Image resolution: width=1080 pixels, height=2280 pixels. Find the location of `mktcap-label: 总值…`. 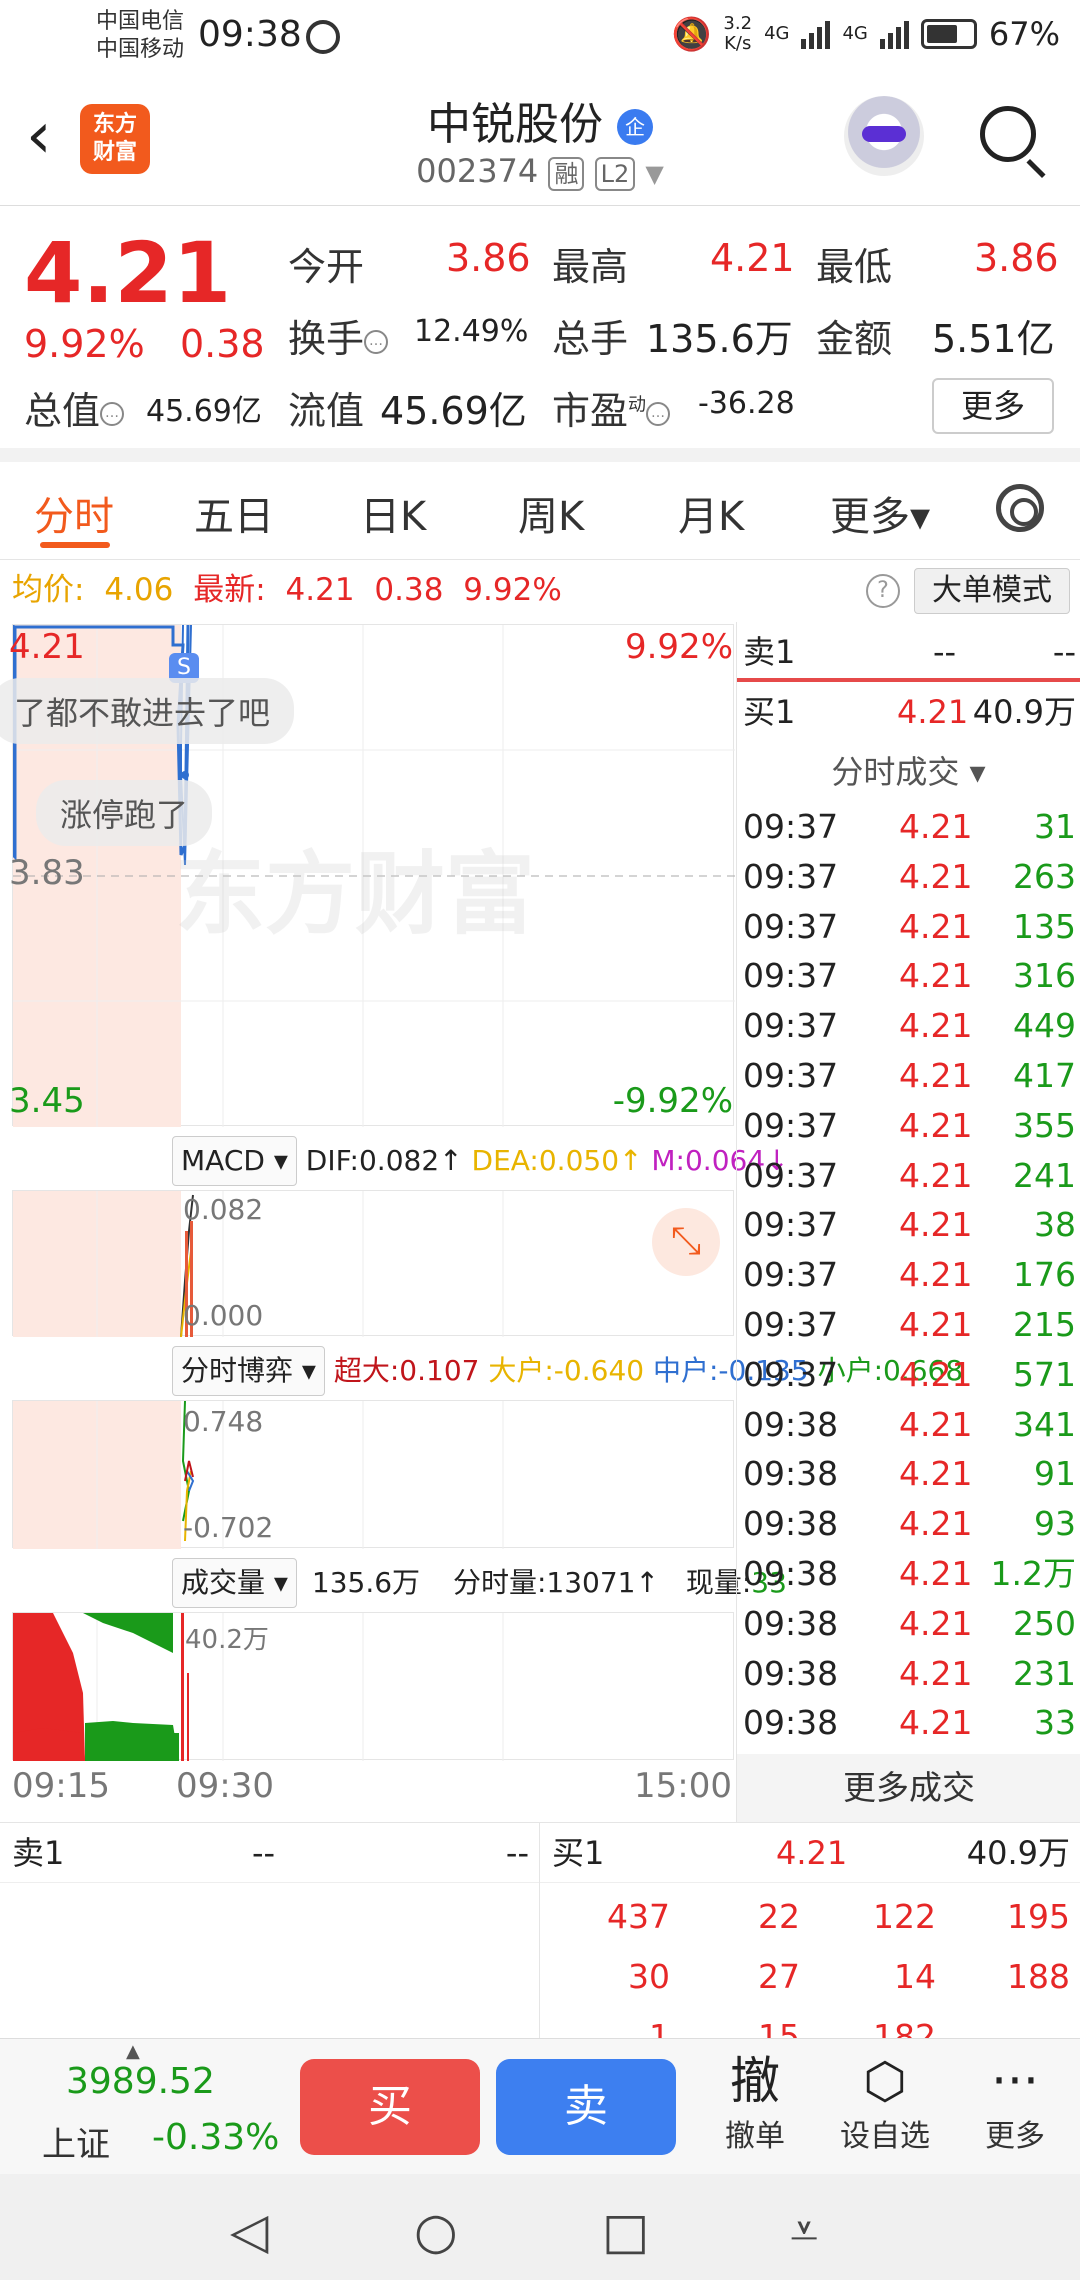

mktcap-label: 总值… is located at coordinates (74, 407).